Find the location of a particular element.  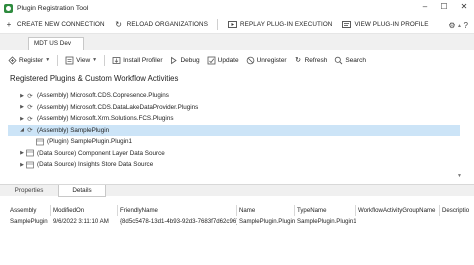

unregister-icon is located at coordinates (250, 60).